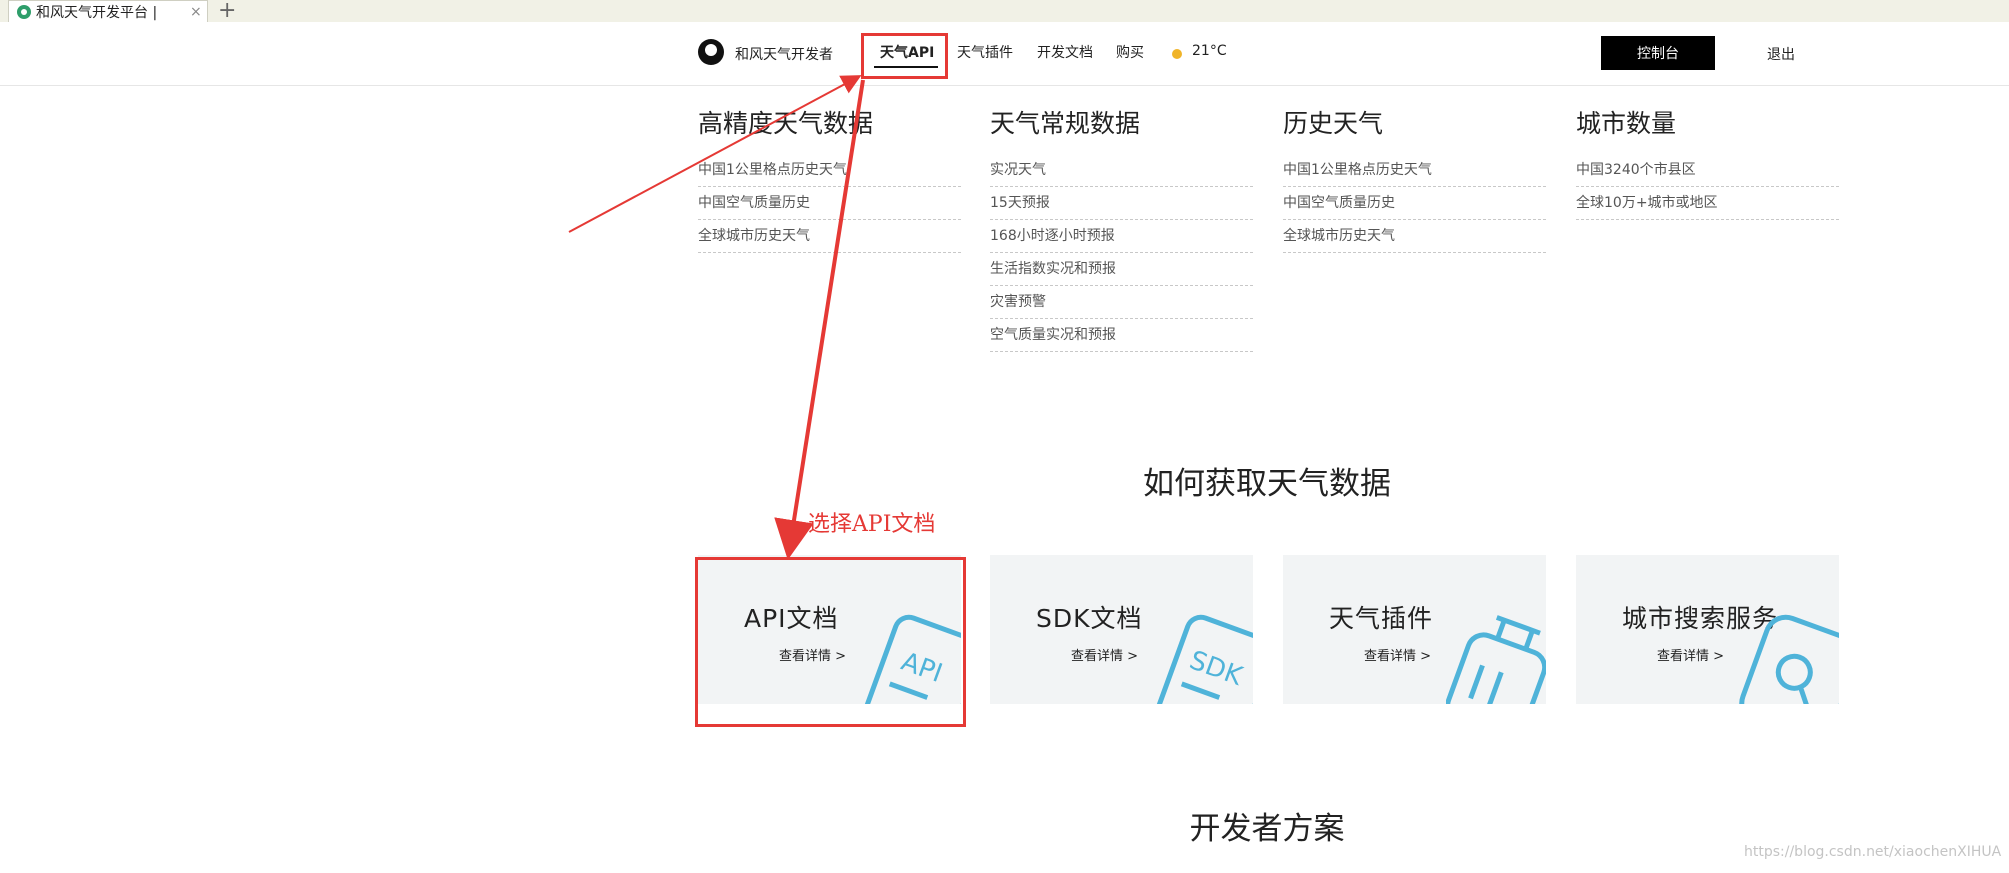 Image resolution: width=2009 pixels, height=873 pixels. What do you see at coordinates (819, 319) in the screenshot?
I see `annotation-arrow-to-card` at bounding box center [819, 319].